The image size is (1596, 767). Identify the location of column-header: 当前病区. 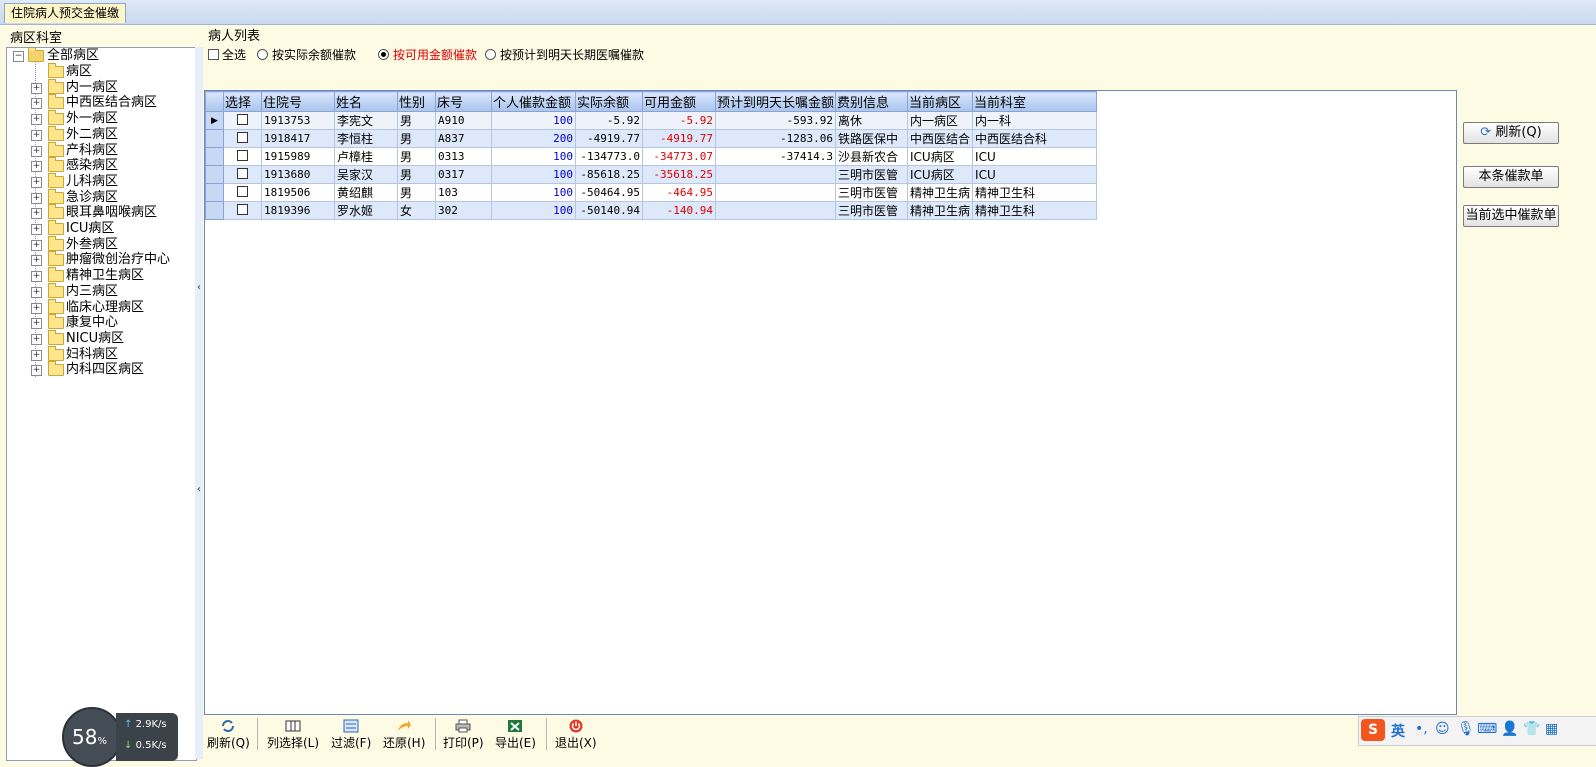
(940, 101).